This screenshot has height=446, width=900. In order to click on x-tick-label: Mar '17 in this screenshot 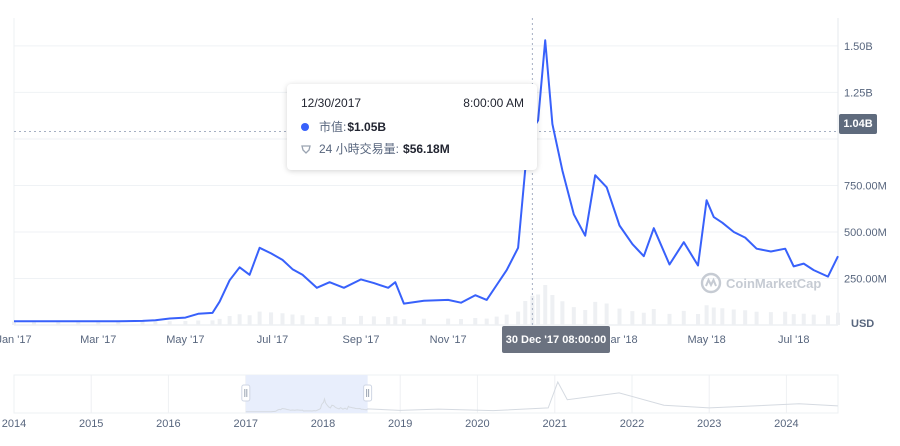, I will do `click(98, 340)`.